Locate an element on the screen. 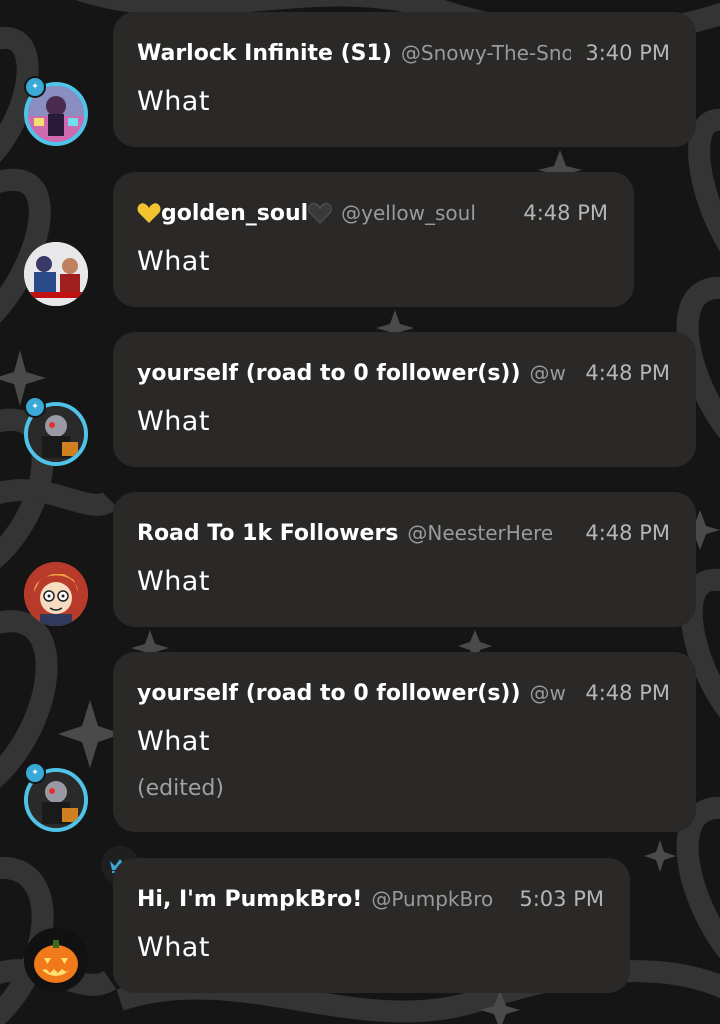 Image resolution: width=720 pixels, height=1024 pixels. edited-label: (edited) is located at coordinates (180, 788).